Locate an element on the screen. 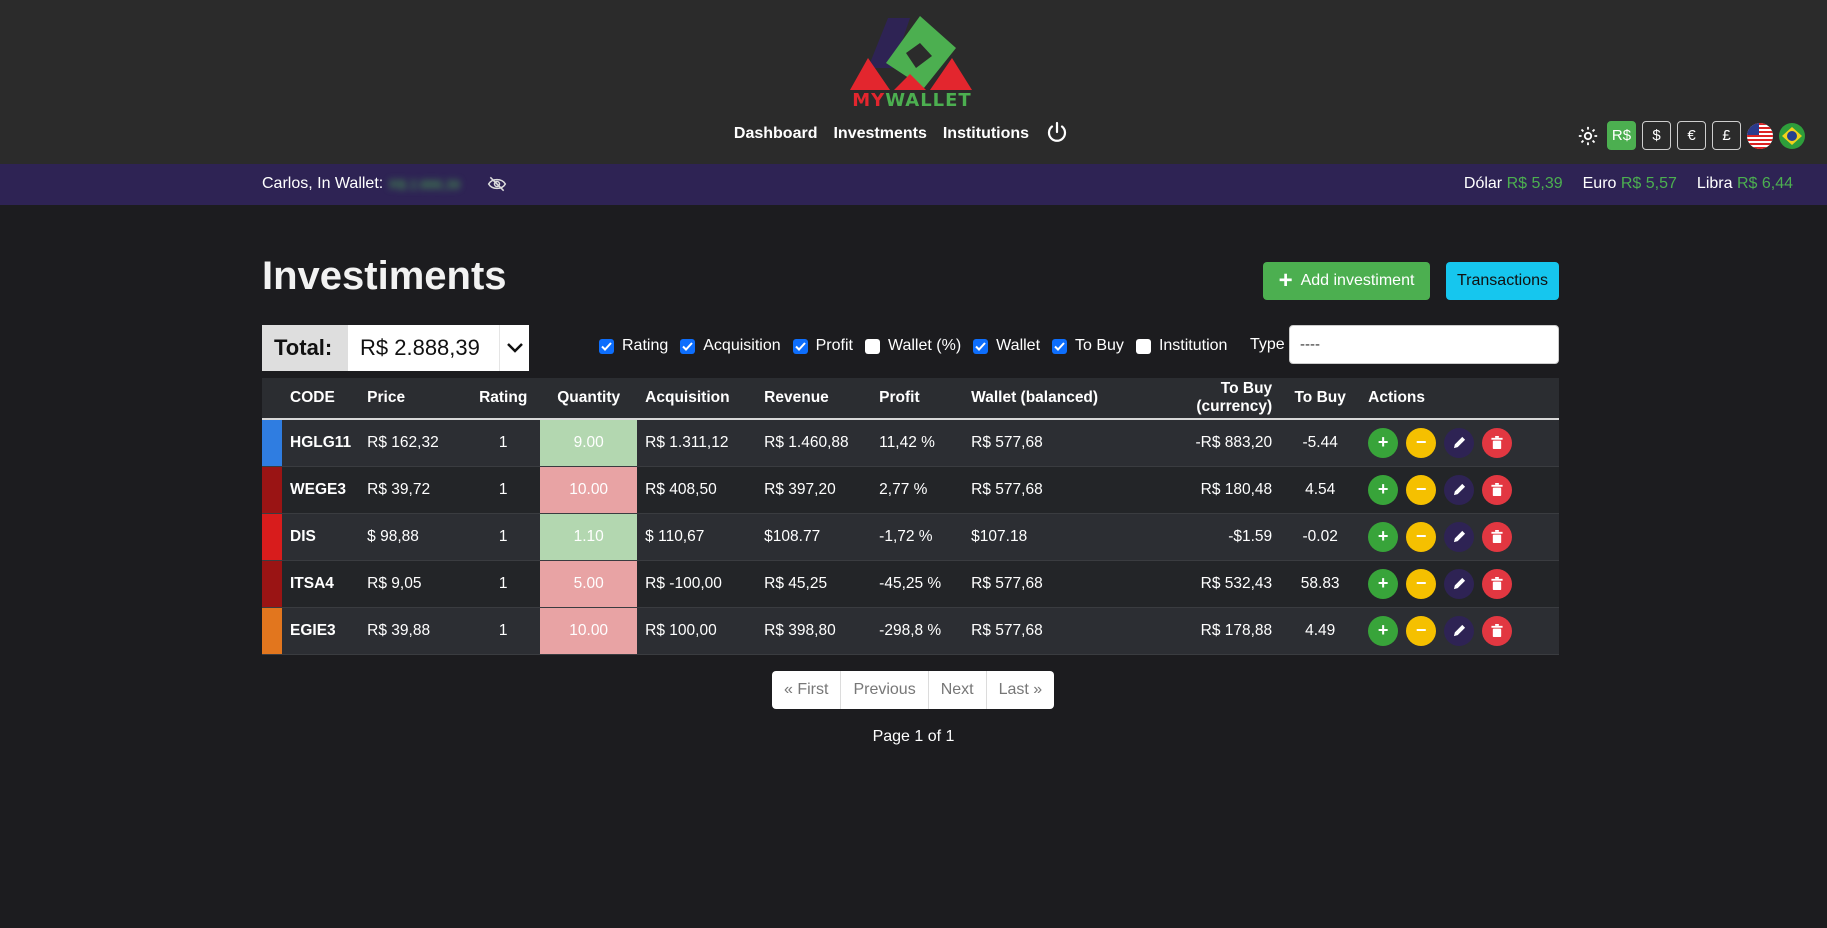 This screenshot has height=928, width=1827. row-actions: + − is located at coordinates (1459, 630).